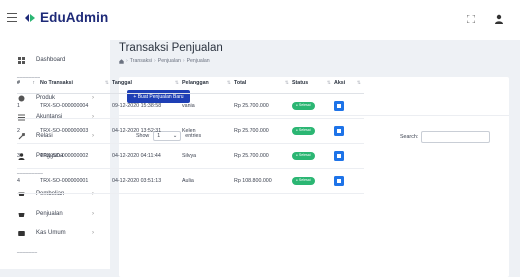 The height and width of the screenshot is (277, 520). I want to click on cell-no-transaksi: TRX-SO-000000001, so click(76, 181).